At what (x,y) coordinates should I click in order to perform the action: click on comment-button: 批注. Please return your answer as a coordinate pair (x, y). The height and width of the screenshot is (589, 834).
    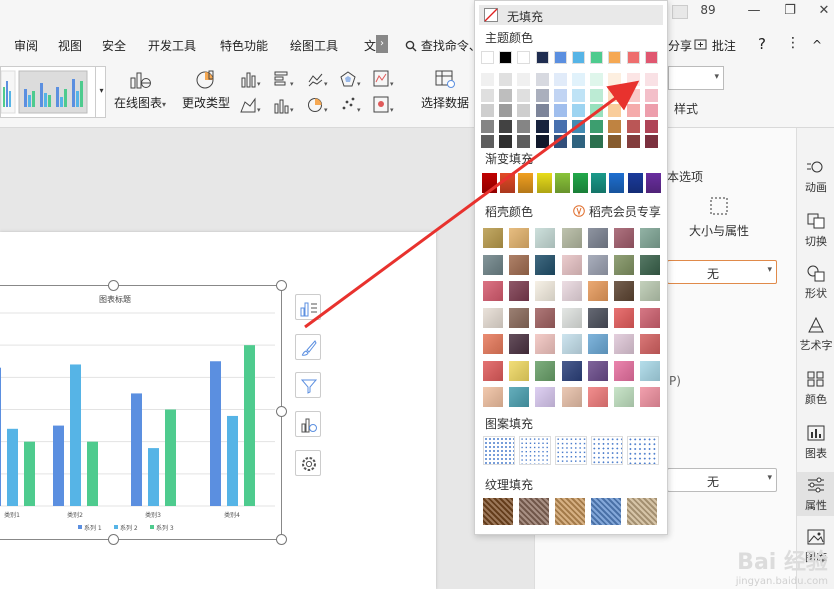
    Looking at the image, I should click on (715, 45).